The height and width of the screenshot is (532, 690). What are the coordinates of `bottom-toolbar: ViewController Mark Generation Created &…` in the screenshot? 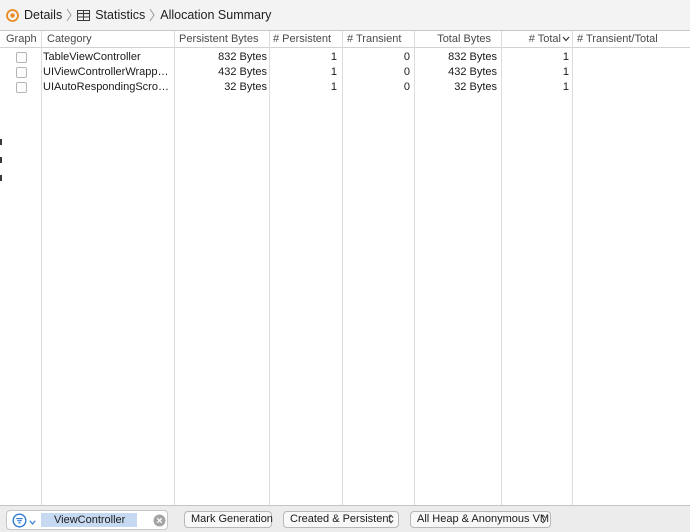 It's located at (345, 518).